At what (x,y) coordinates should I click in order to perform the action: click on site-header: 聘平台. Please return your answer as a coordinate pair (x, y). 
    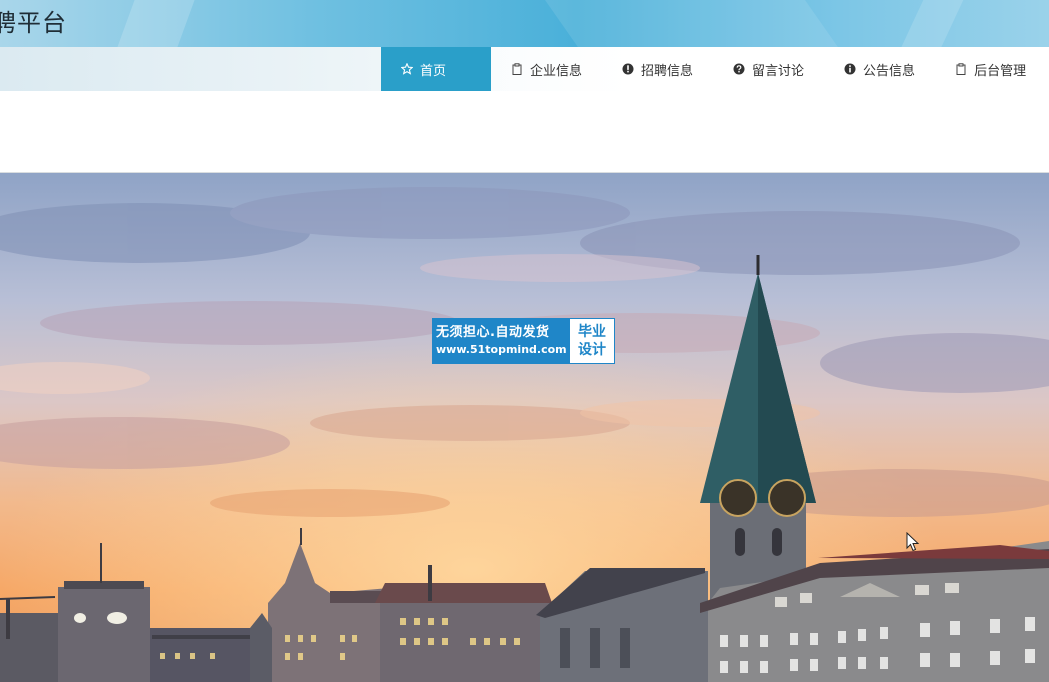
    Looking at the image, I should click on (524, 23).